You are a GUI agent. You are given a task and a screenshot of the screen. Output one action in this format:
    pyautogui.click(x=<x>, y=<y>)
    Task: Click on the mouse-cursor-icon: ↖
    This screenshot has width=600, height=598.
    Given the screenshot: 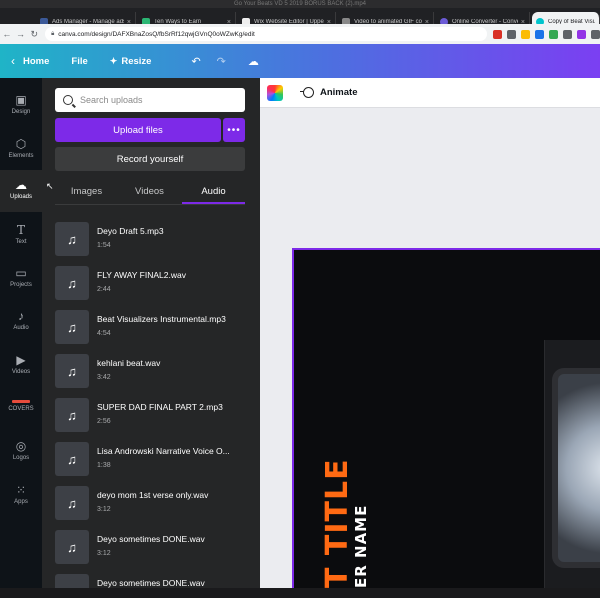 What is the action you would take?
    pyautogui.click(x=50, y=186)
    